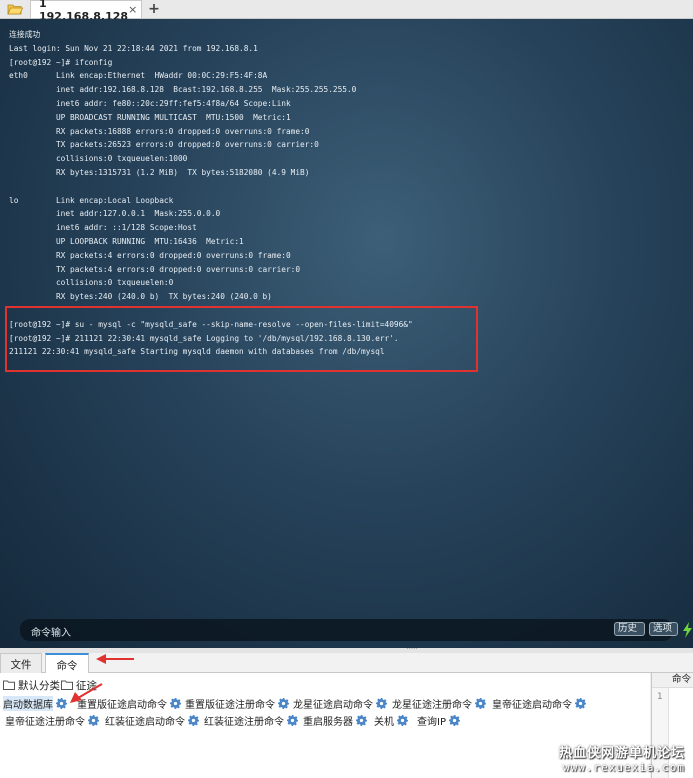 This screenshot has width=693, height=778. Describe the element at coordinates (230, 705) in the screenshot. I see `command-button-label: 重置版征途注册命令` at that location.